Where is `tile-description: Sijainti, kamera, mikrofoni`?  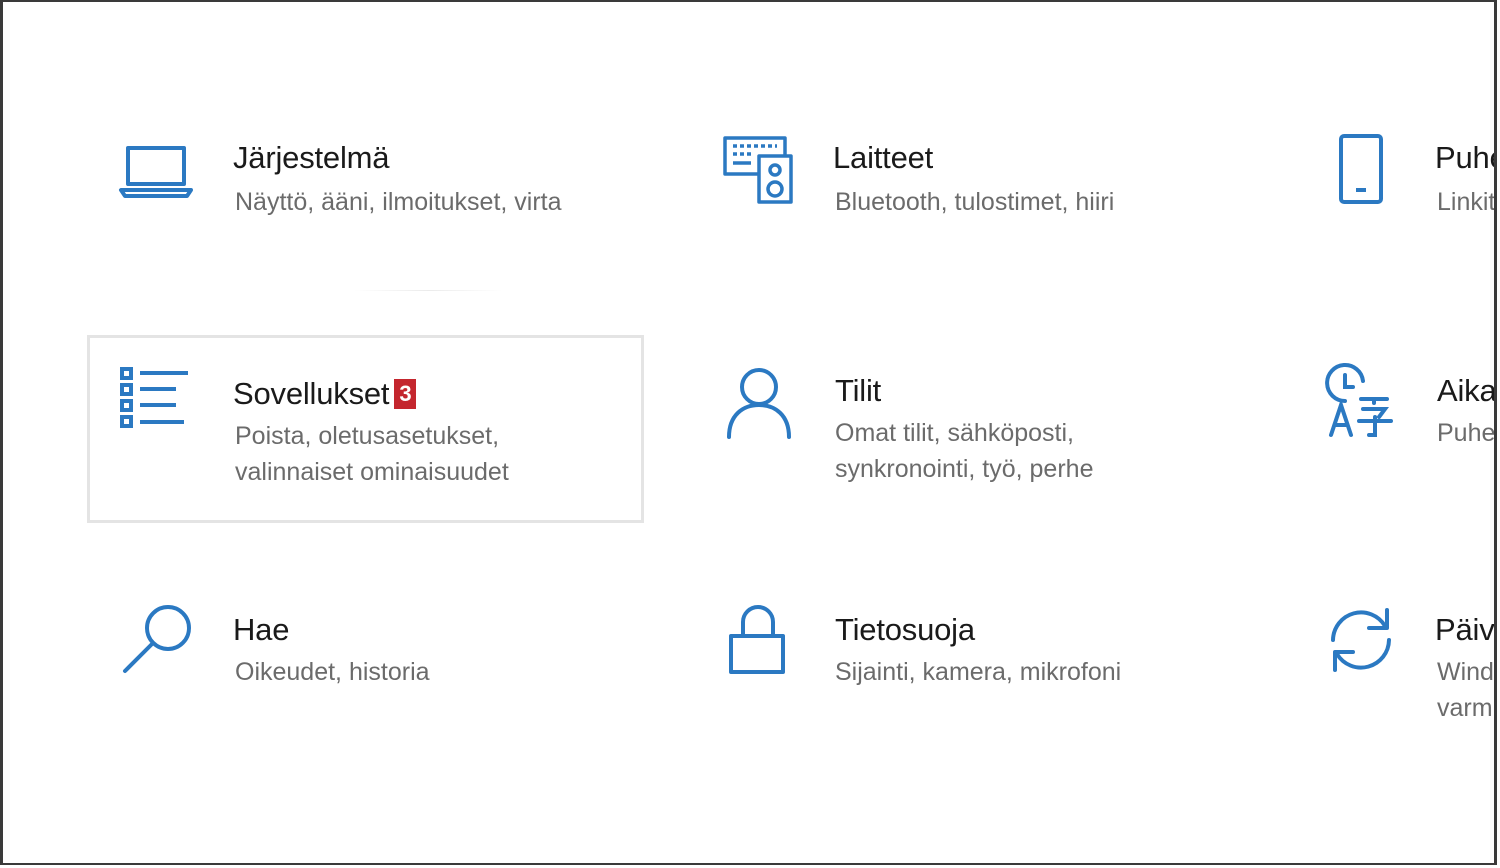
tile-description: Sijainti, kamera, mikrofoni is located at coordinates (978, 672).